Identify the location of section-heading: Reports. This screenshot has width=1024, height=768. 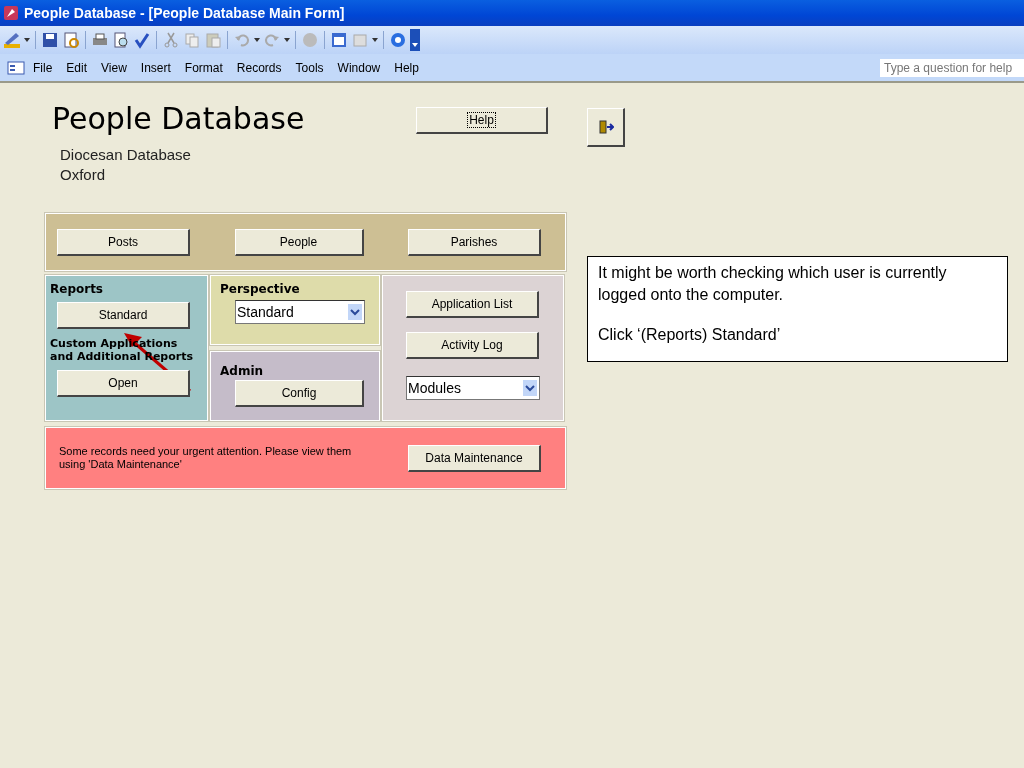
(77, 289).